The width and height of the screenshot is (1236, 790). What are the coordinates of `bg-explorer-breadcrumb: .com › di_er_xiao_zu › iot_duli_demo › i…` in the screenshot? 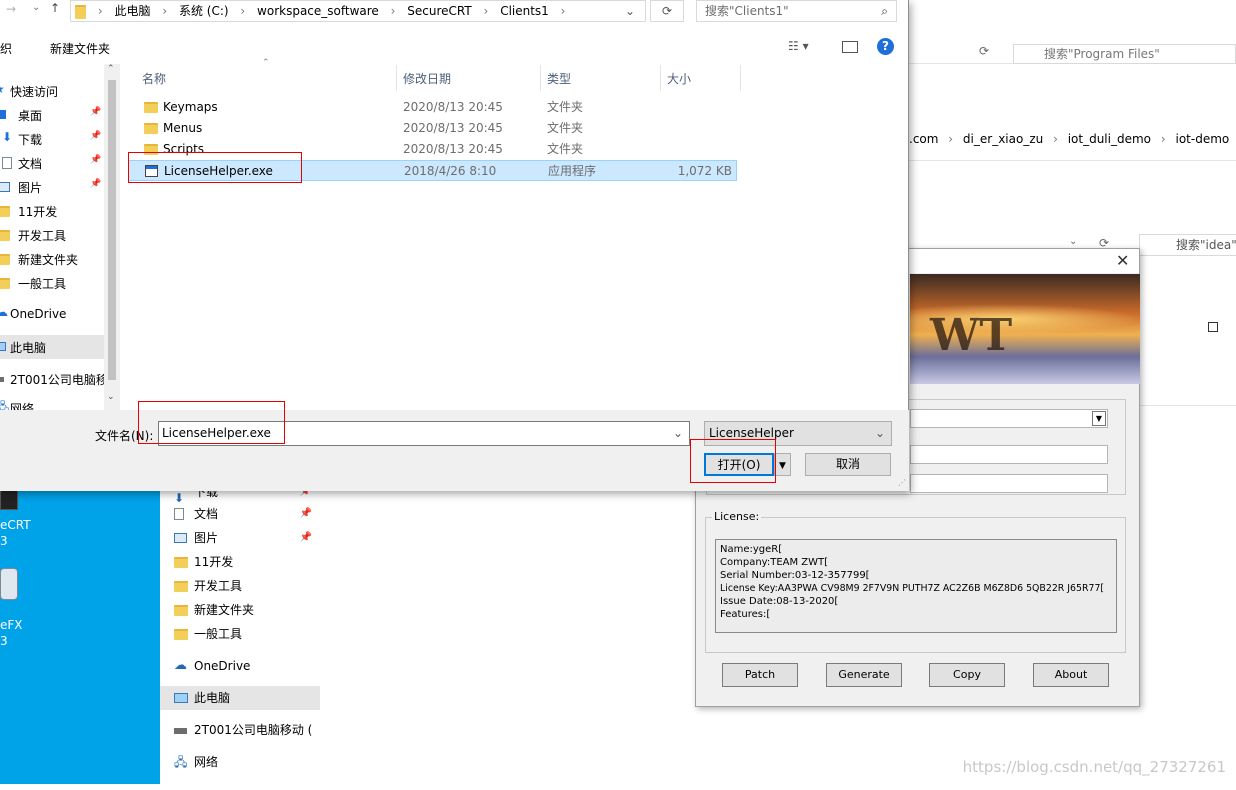 It's located at (1072, 139).